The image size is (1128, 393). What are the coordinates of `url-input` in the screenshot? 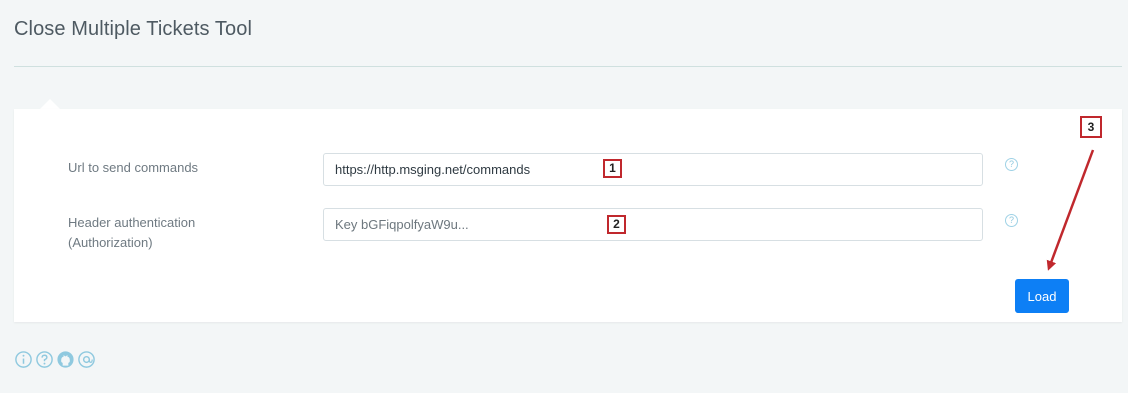 It's located at (653, 169).